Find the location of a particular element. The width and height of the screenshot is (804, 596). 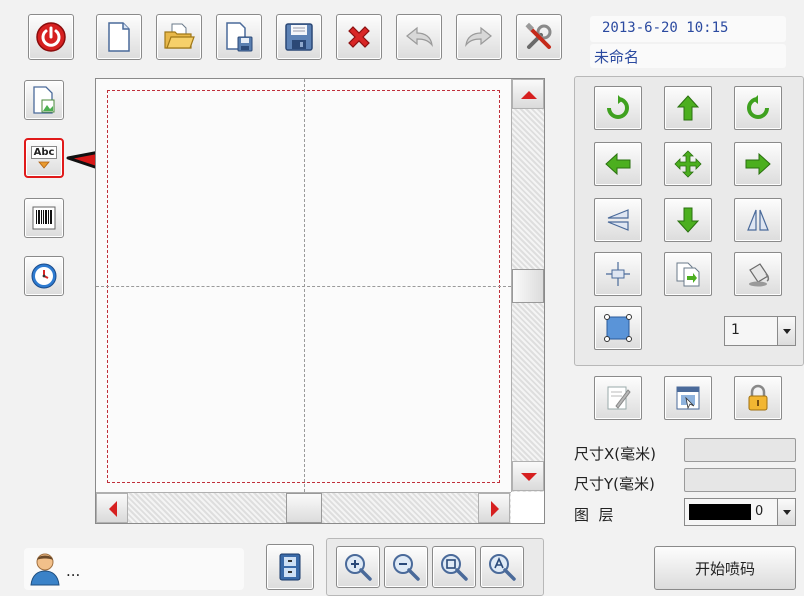

save-as-button is located at coordinates (239, 37).